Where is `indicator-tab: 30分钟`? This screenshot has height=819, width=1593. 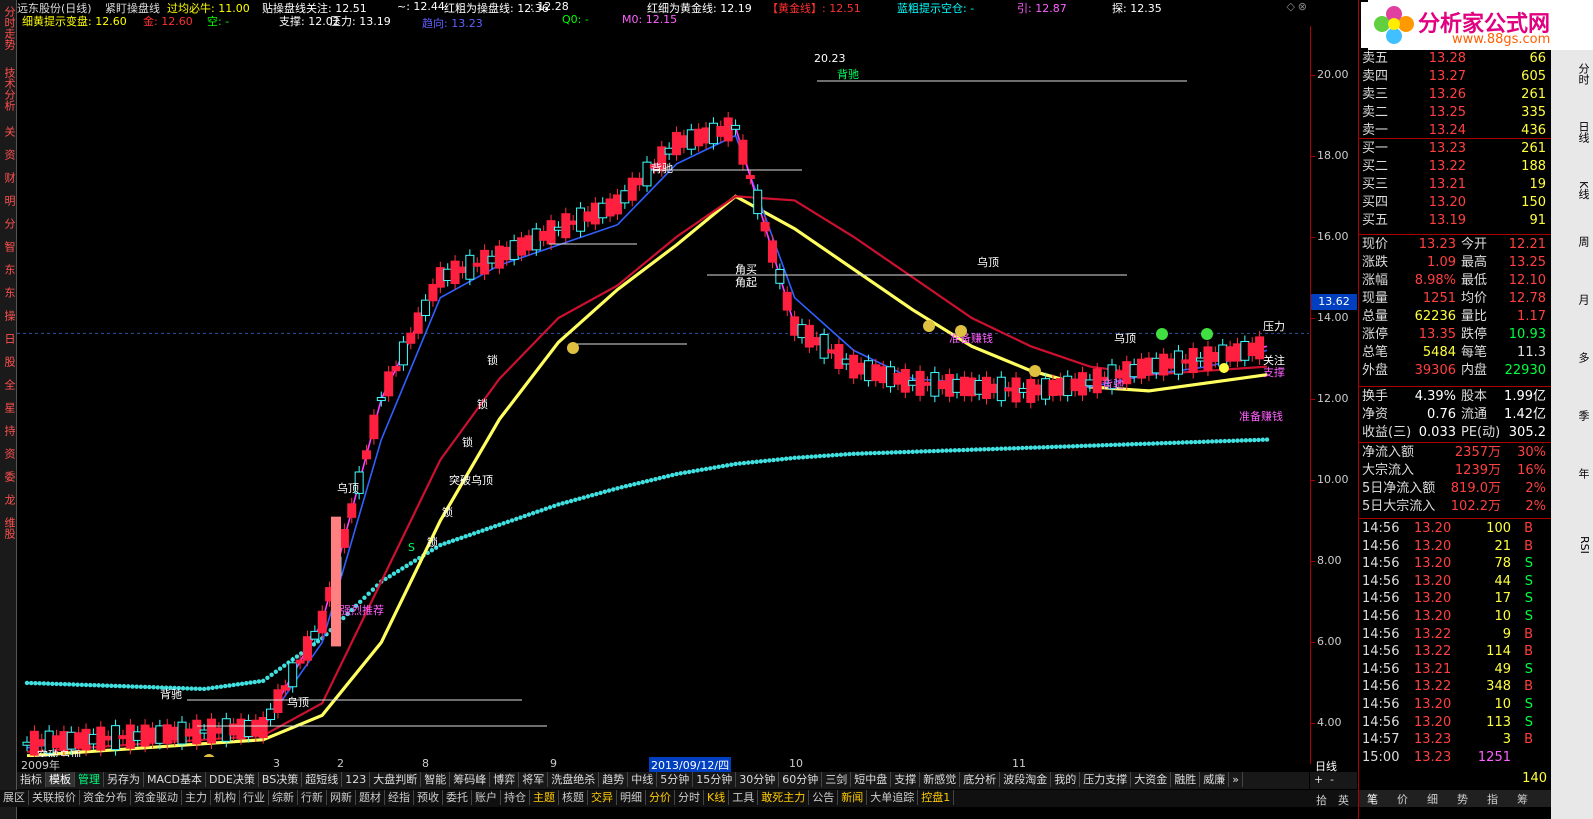 indicator-tab: 30分钟 is located at coordinates (758, 779).